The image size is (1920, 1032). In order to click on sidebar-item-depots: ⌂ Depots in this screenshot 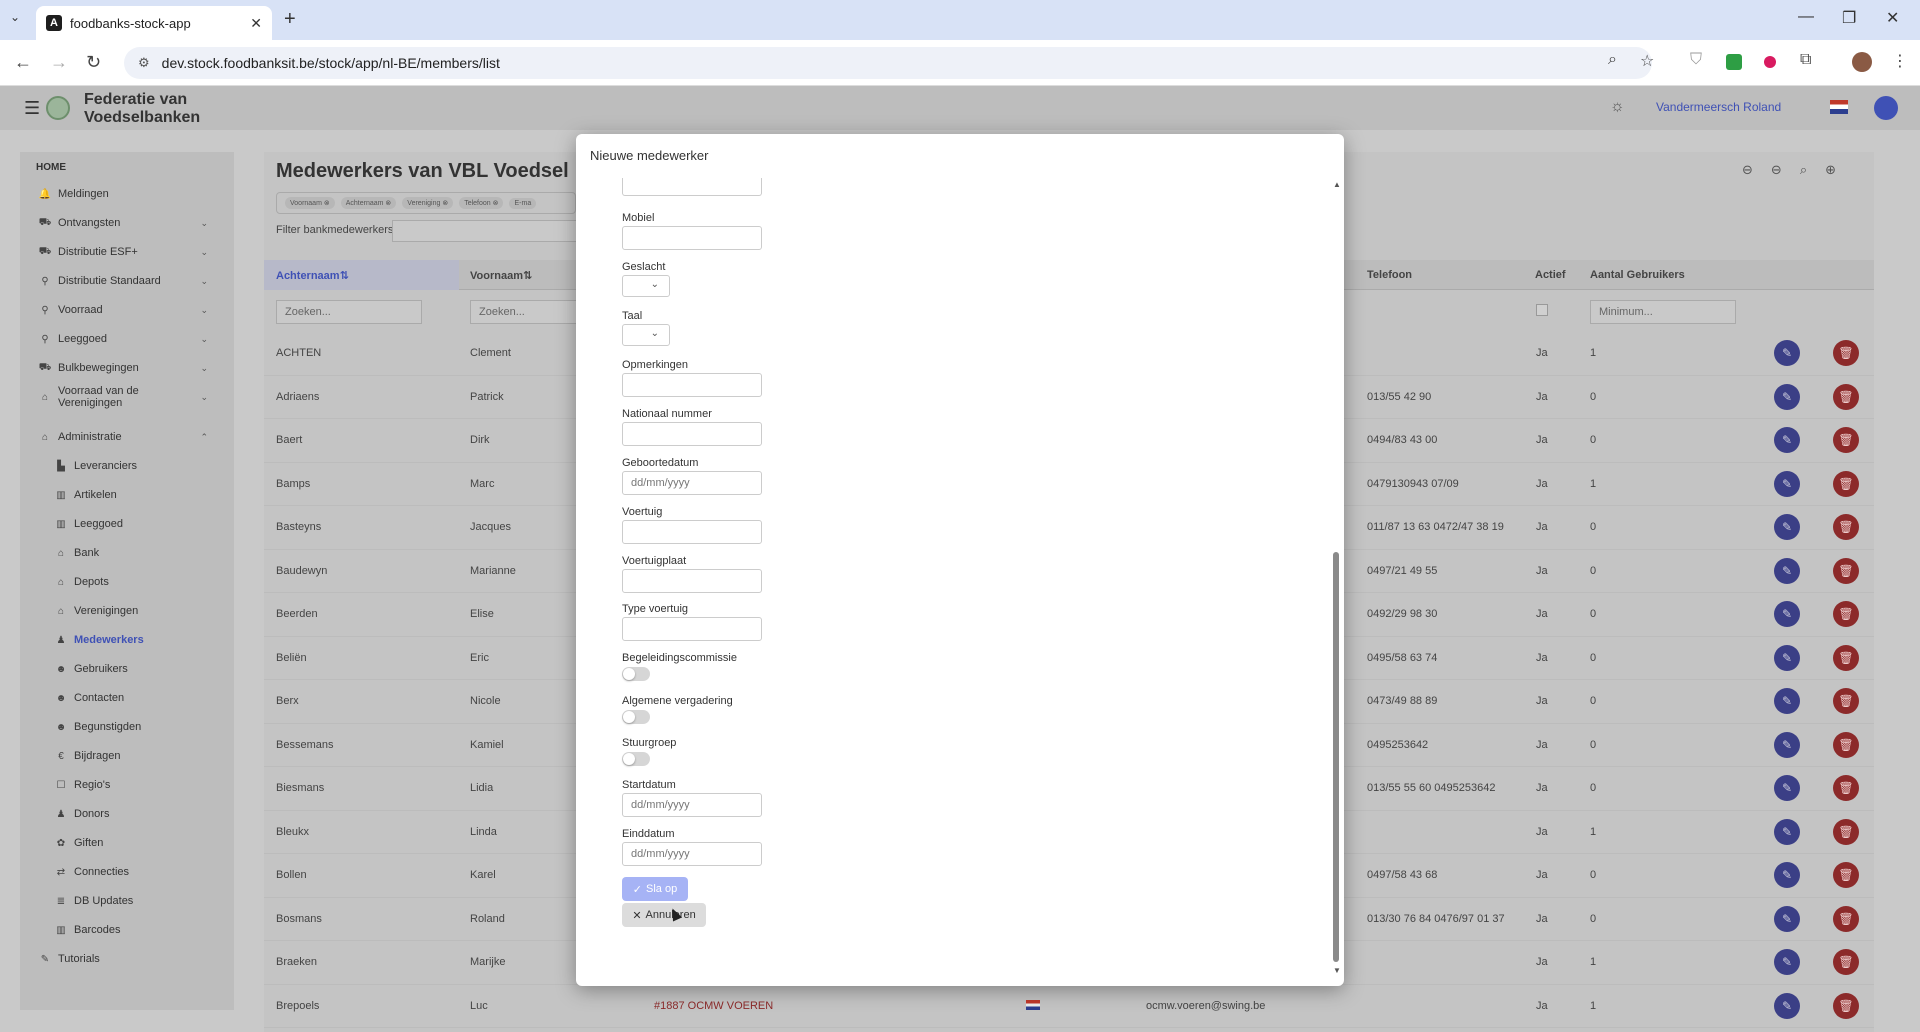, I will do `click(127, 582)`.